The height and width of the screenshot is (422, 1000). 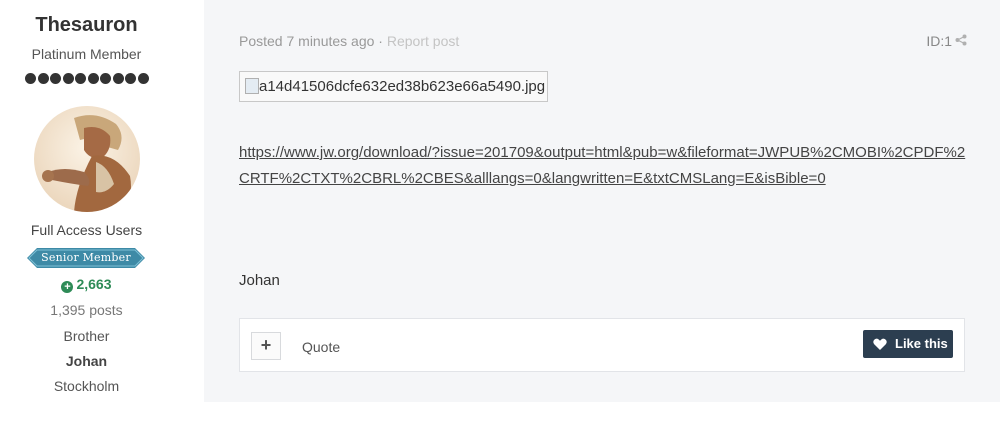 I want to click on avatar-image, so click(x=87, y=159).